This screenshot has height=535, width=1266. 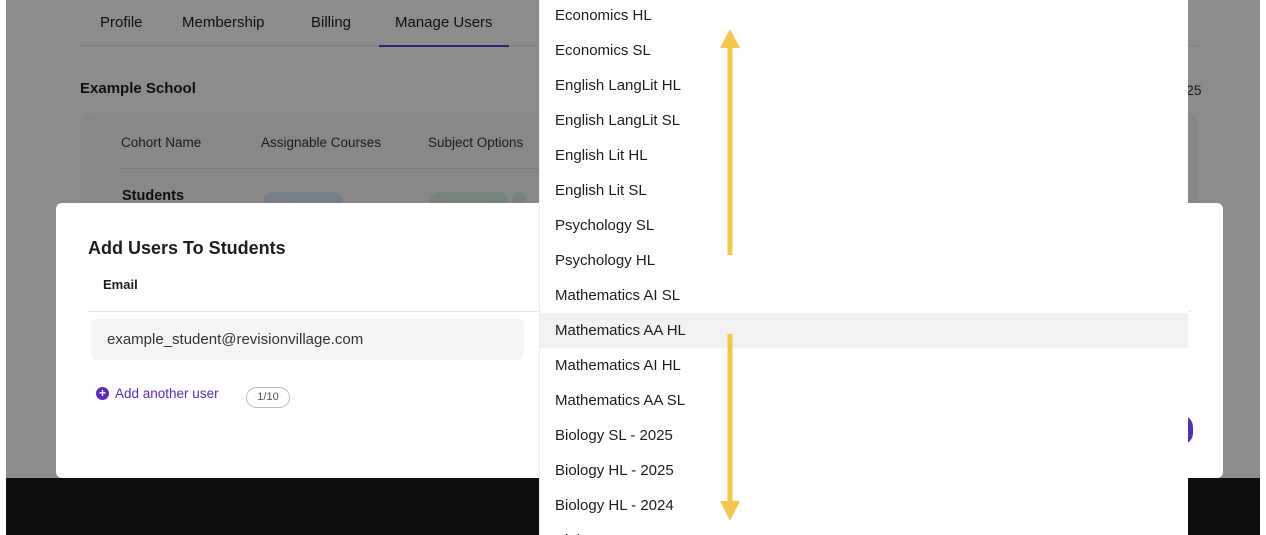 I want to click on dropdown-option: Psychology SL, so click(x=864, y=225).